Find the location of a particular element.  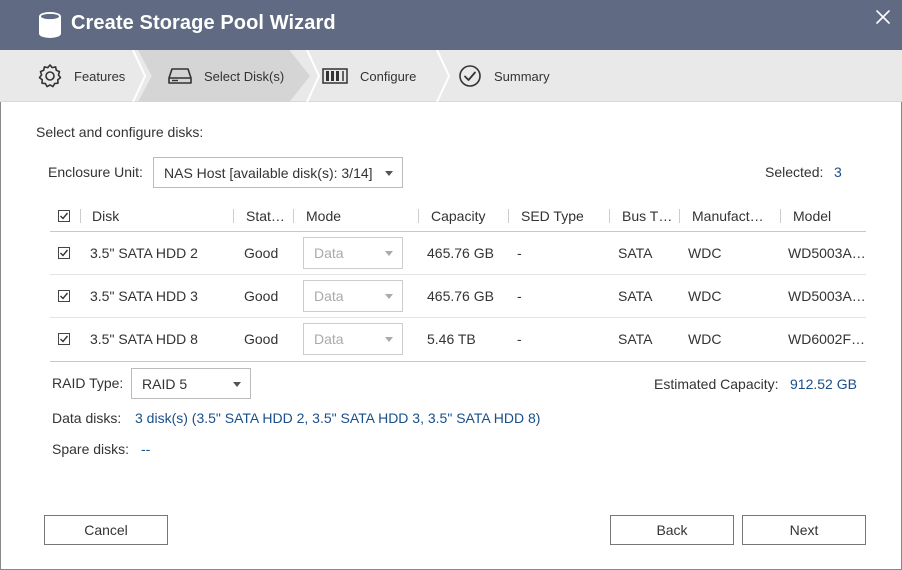

spare-disks-value: -- is located at coordinates (146, 449).